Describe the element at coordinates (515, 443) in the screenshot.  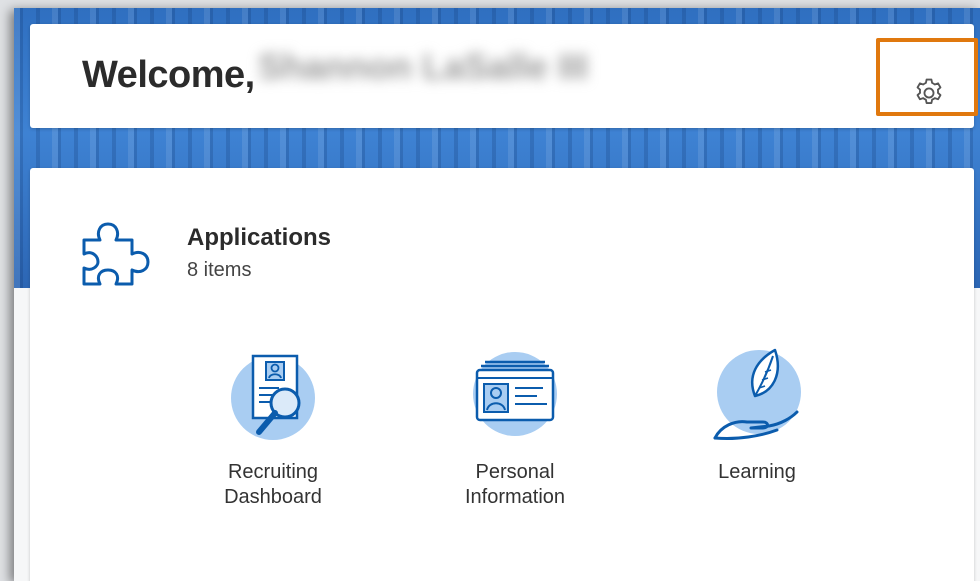
I see `app-tile-personal-information: Personal Information` at that location.